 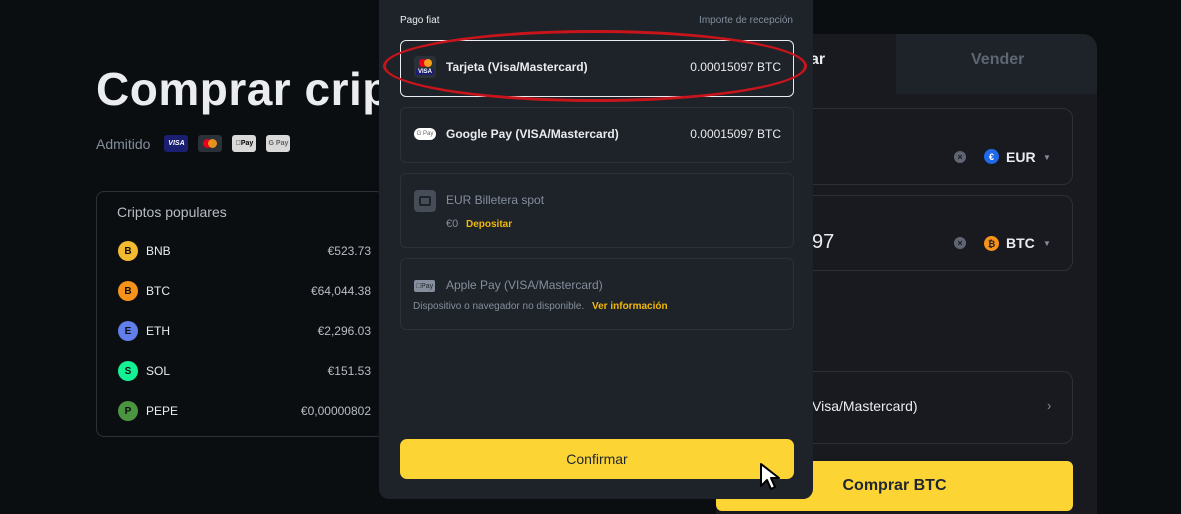 I want to click on mouse-cursor-icon, so click(x=770, y=476).